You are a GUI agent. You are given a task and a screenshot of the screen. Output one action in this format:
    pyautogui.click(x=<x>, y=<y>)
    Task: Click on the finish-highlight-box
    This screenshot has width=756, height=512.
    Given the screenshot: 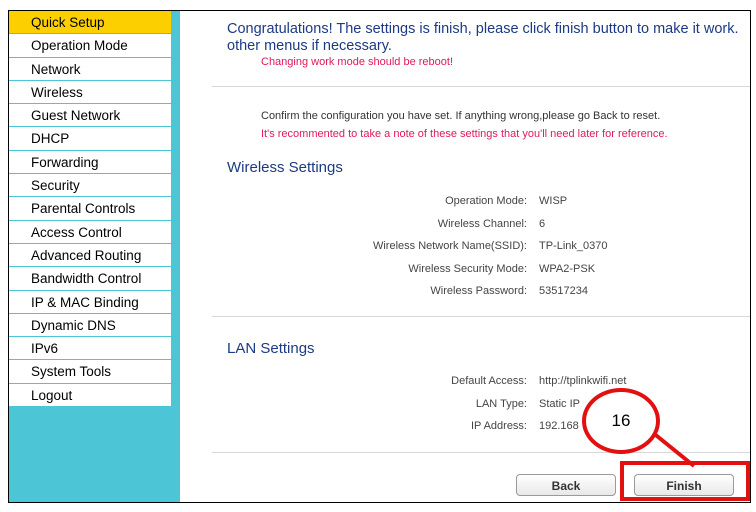 What is the action you would take?
    pyautogui.click(x=685, y=481)
    